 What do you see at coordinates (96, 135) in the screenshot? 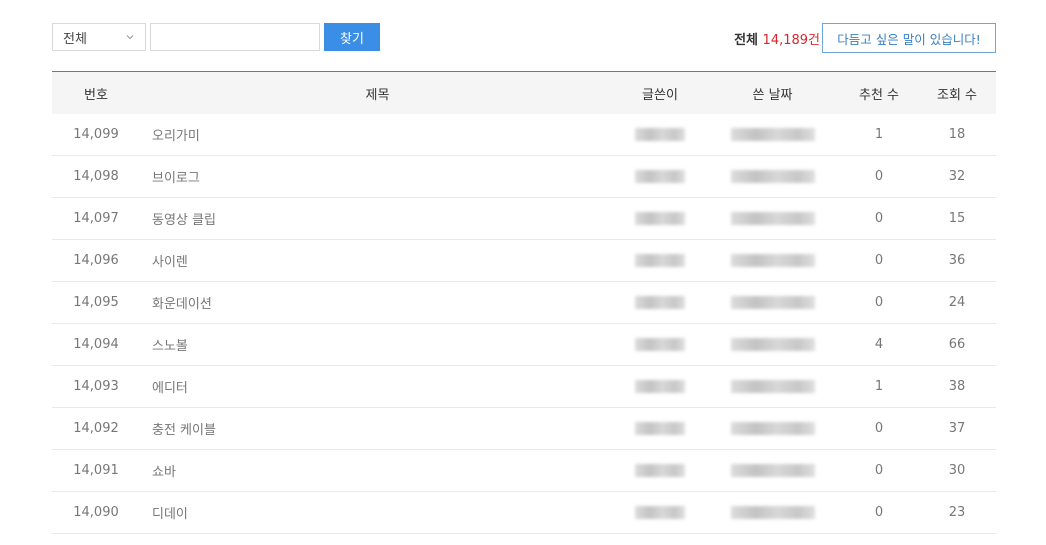
I see `post-number: 14,099` at bounding box center [96, 135].